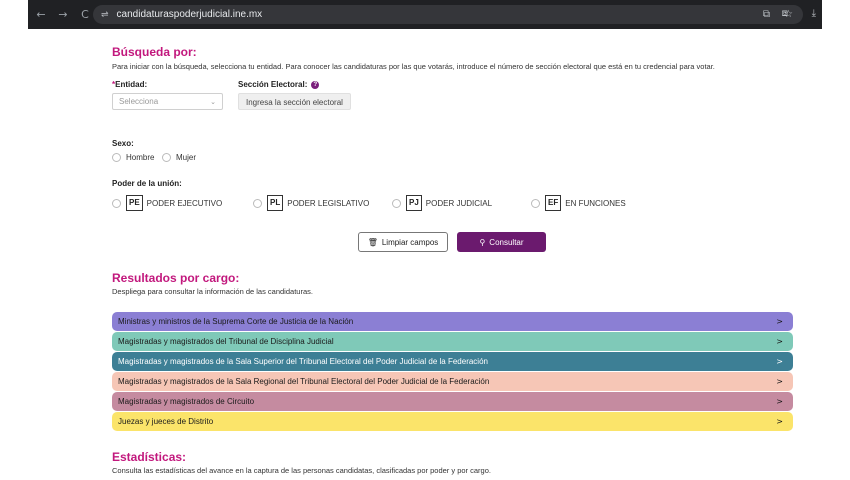 Image resolution: width=850 pixels, height=480 pixels. Describe the element at coordinates (452, 421) in the screenshot. I see `result-accordion-item: Juezas y jueces de Distrito >` at that location.